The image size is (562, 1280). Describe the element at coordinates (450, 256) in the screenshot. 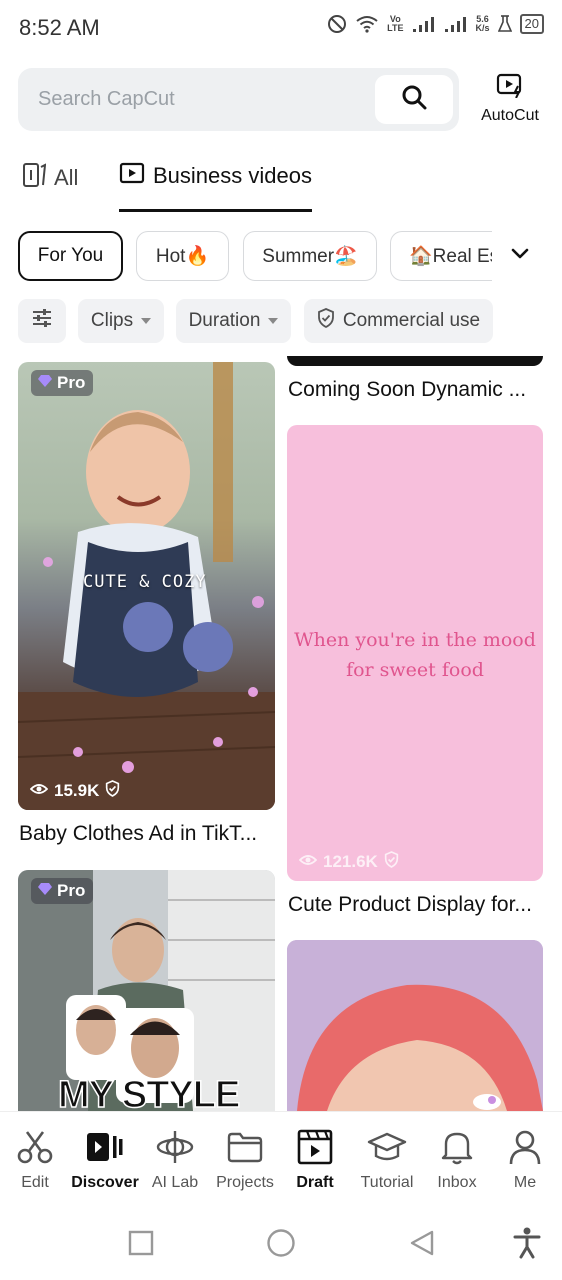

I see `chip-label: 🏠Real Es` at that location.